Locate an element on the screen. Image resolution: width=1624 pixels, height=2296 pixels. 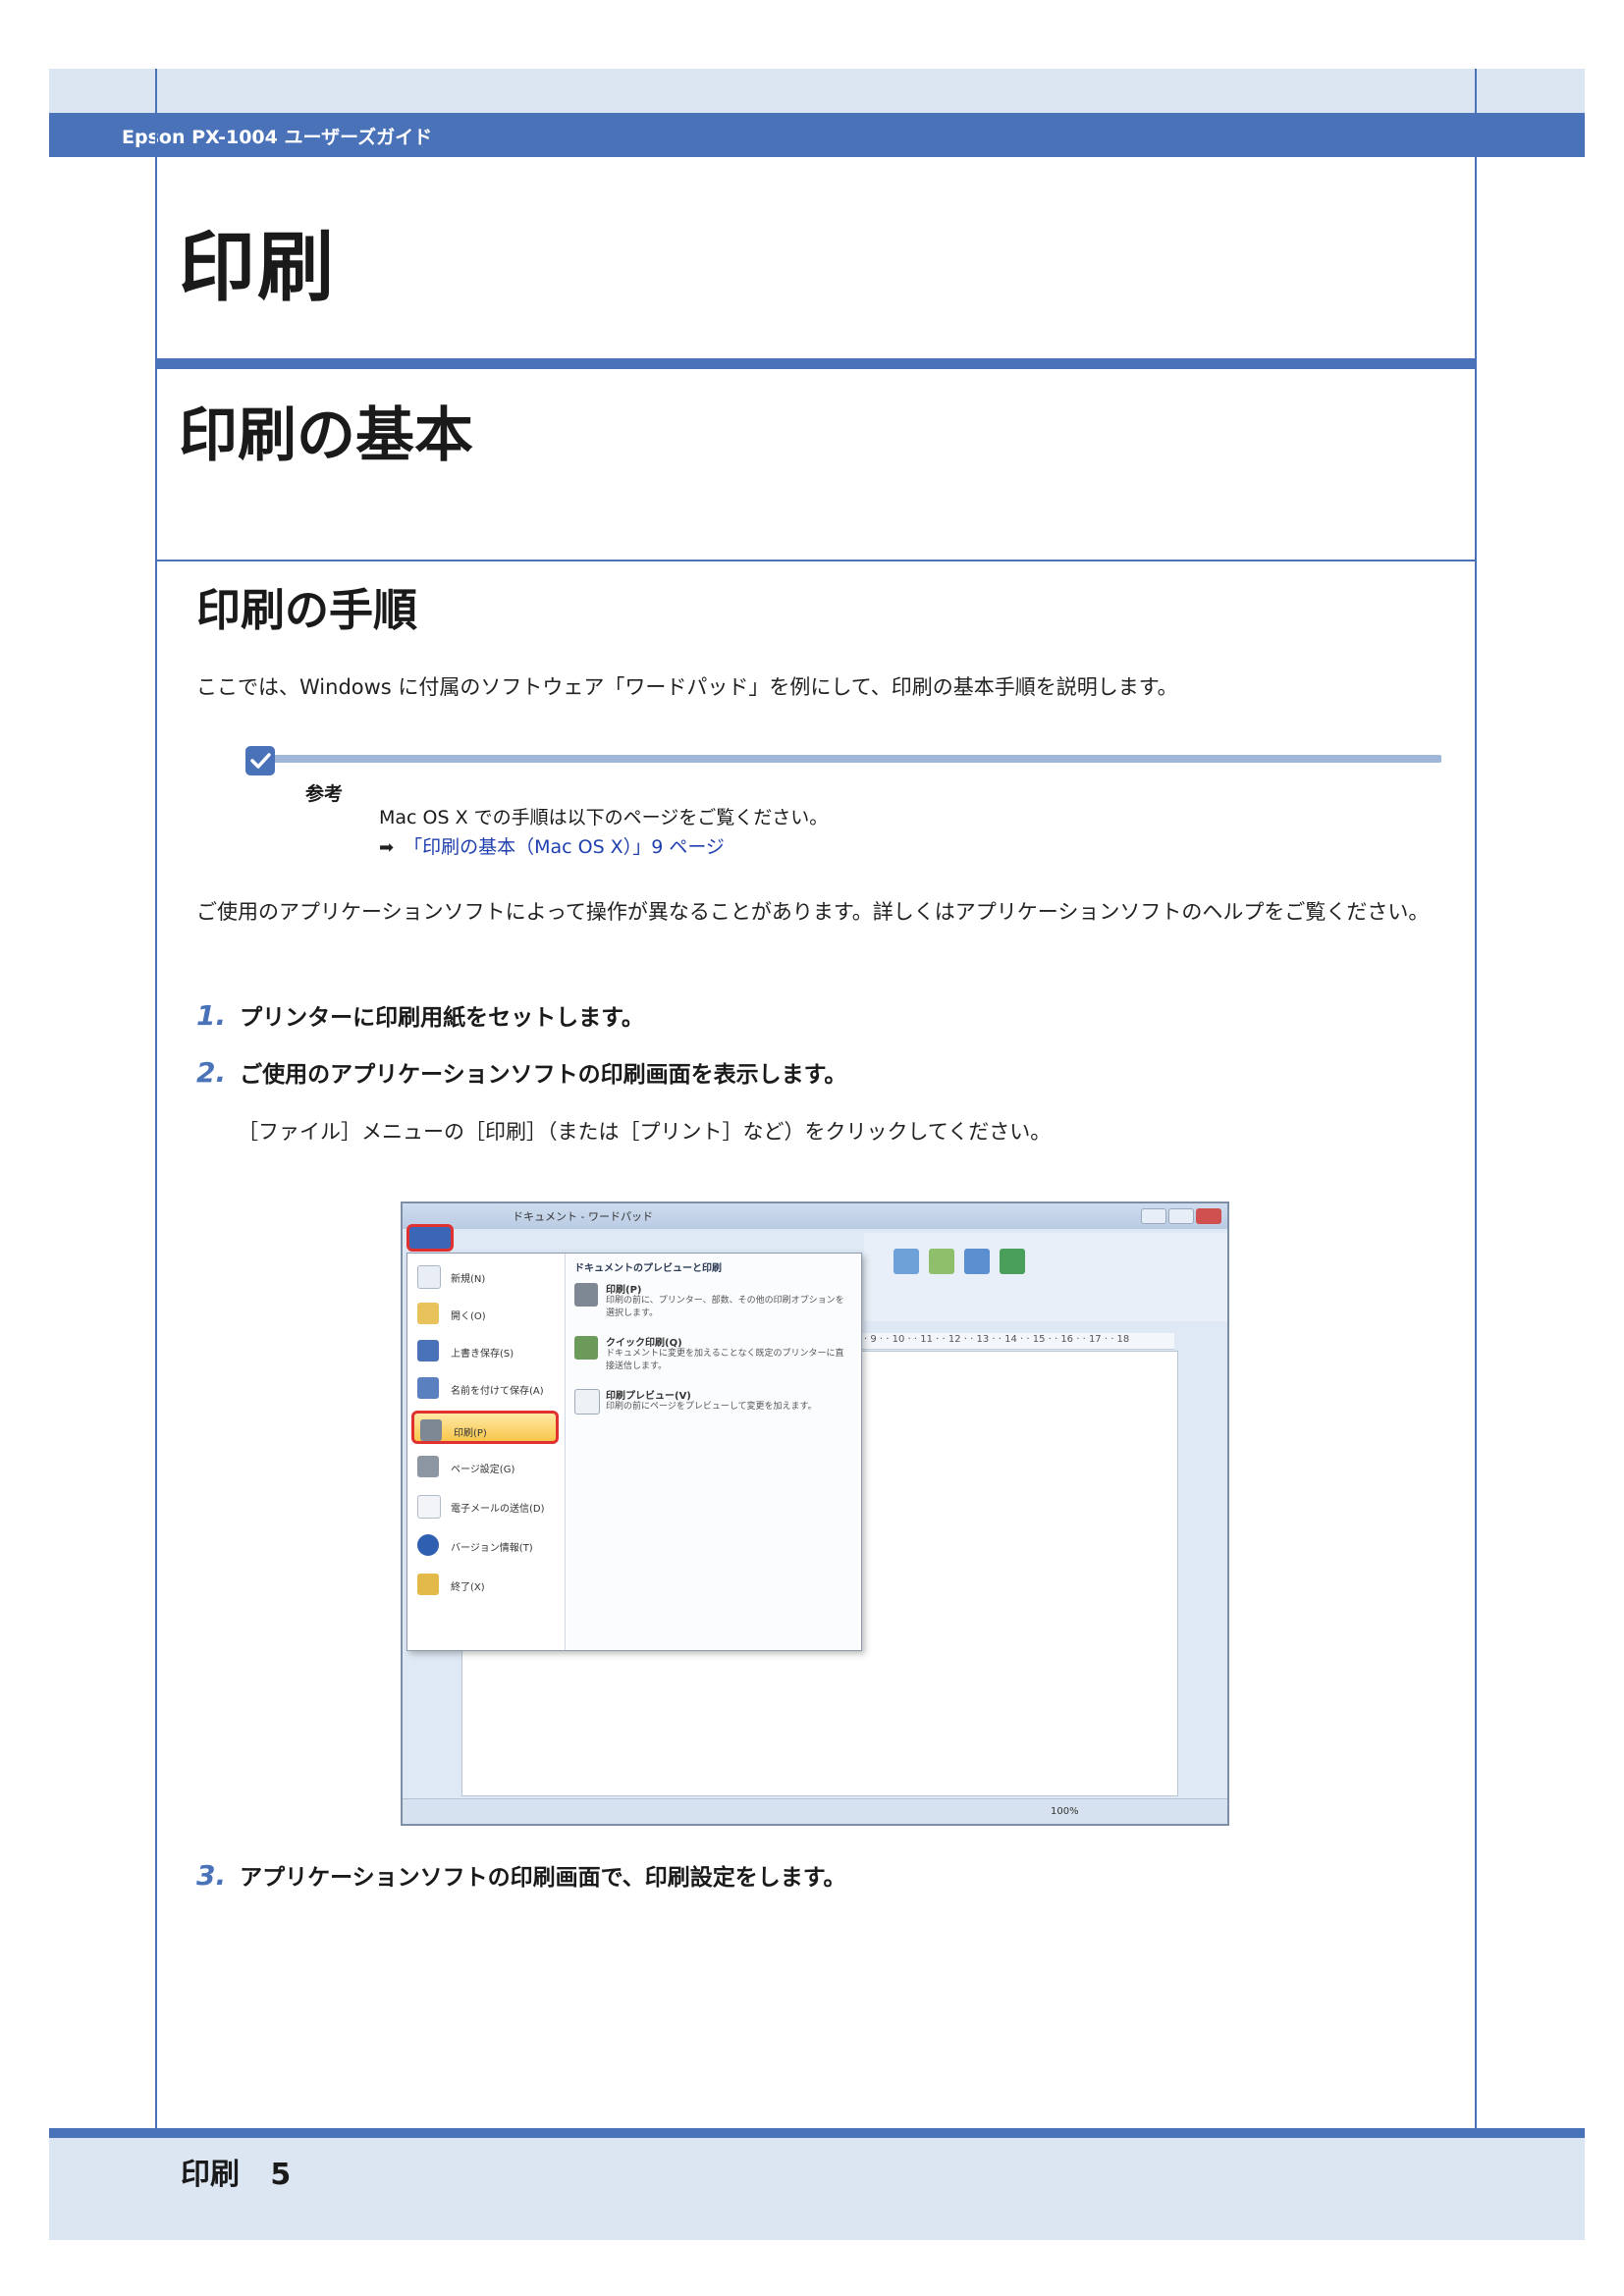
menu-item-new: 新規(N) is located at coordinates (485, 1276).